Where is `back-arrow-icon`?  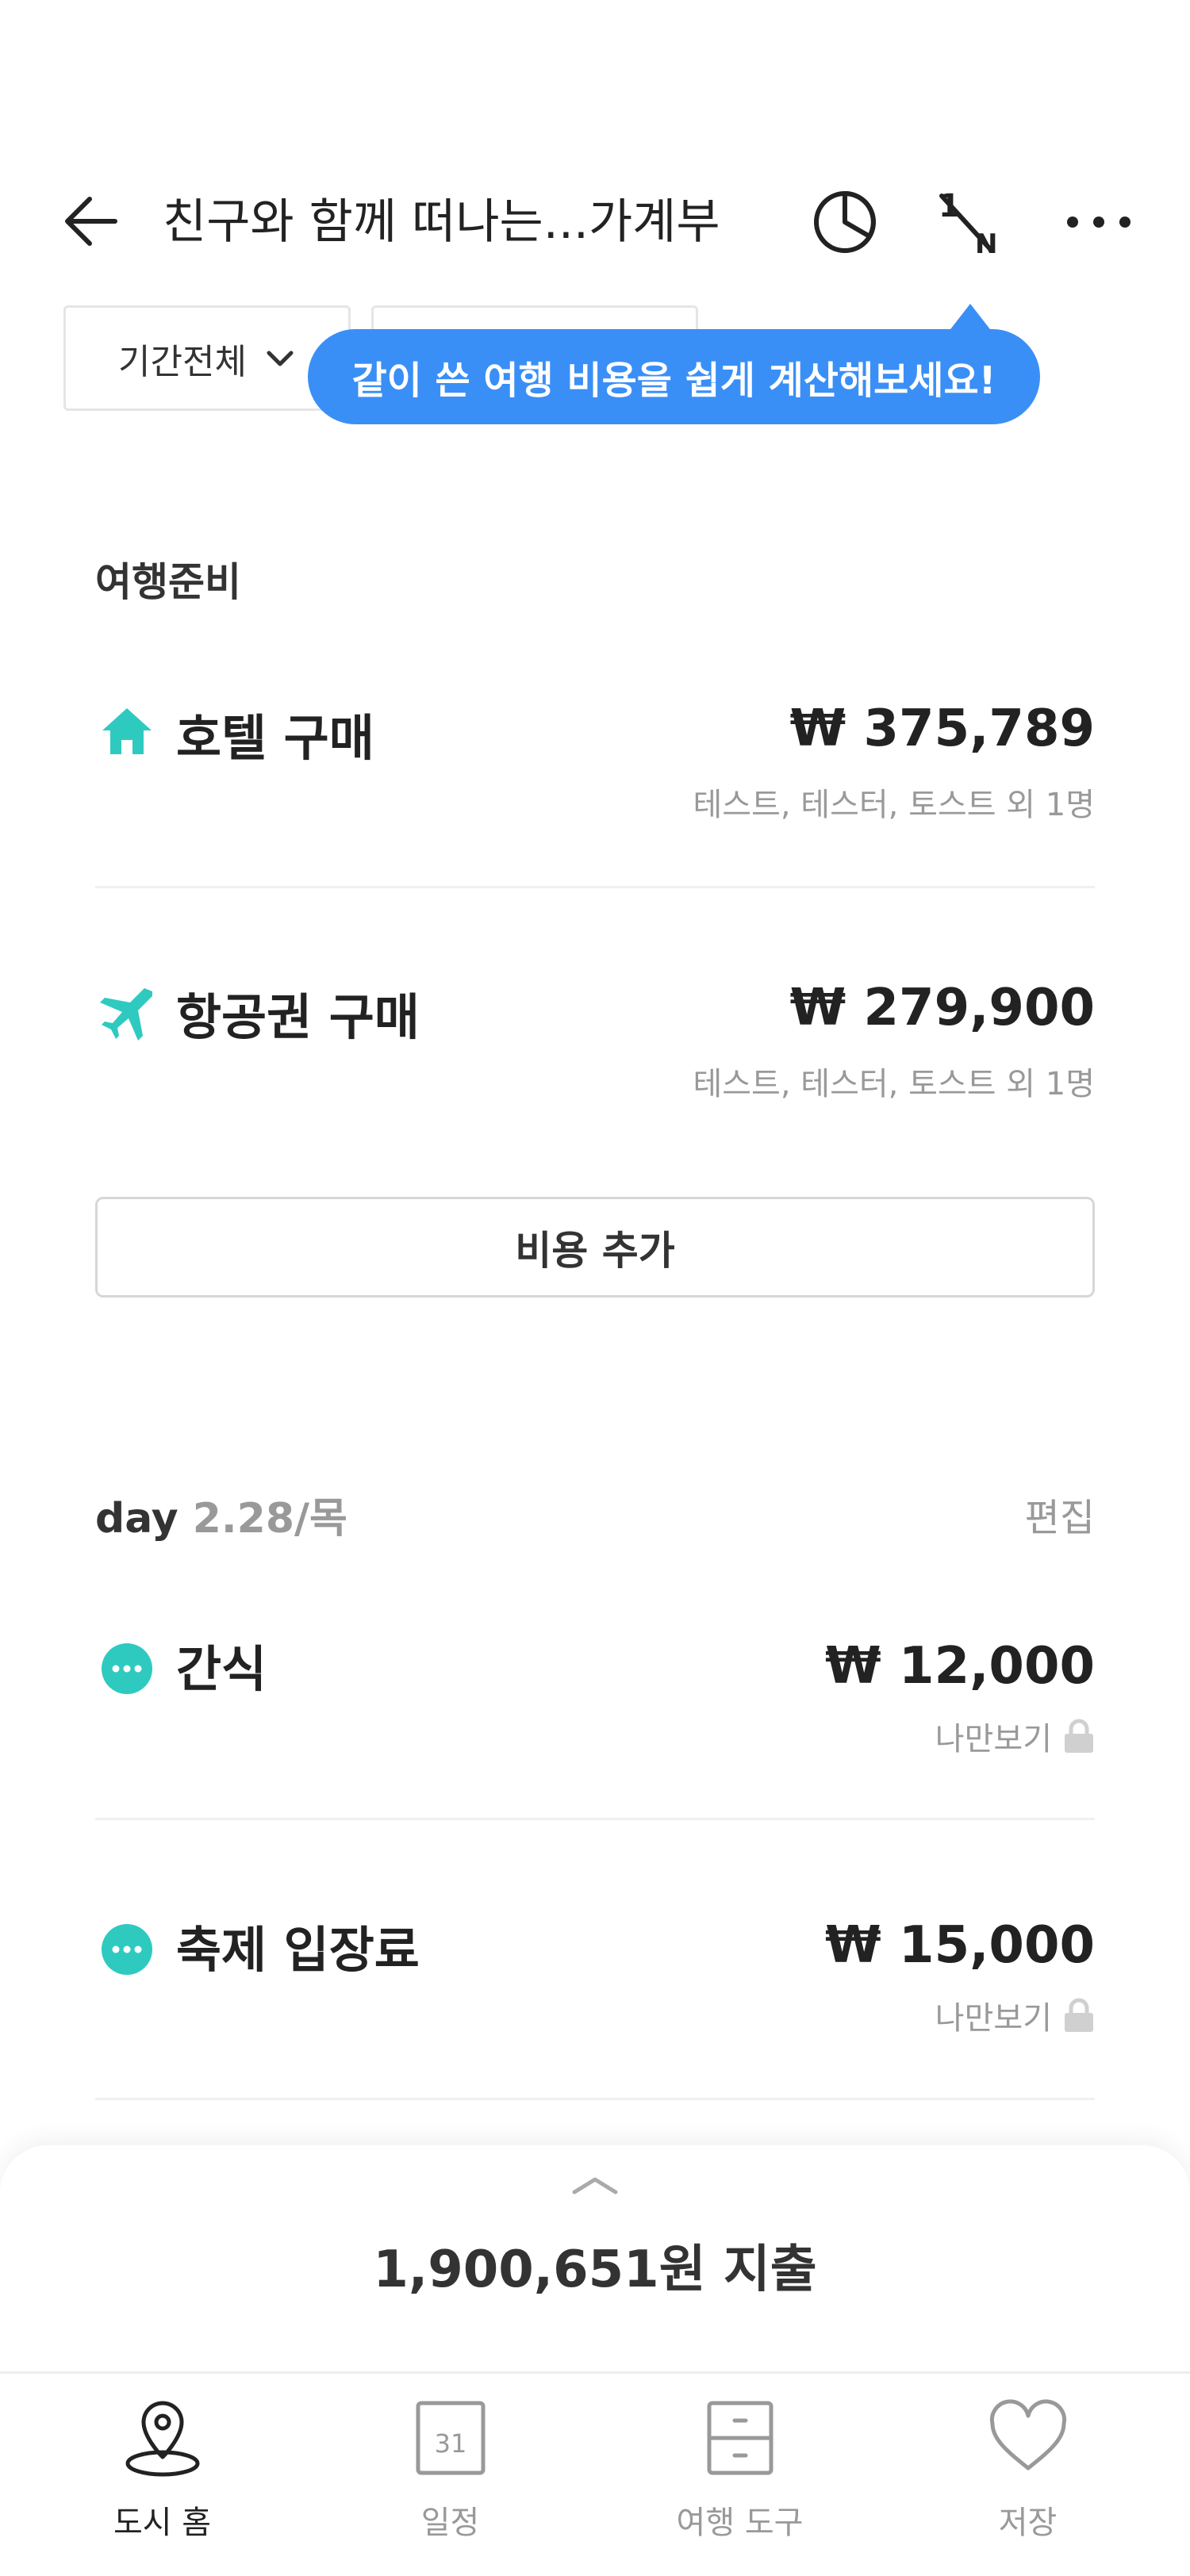
back-arrow-icon is located at coordinates (91, 222).